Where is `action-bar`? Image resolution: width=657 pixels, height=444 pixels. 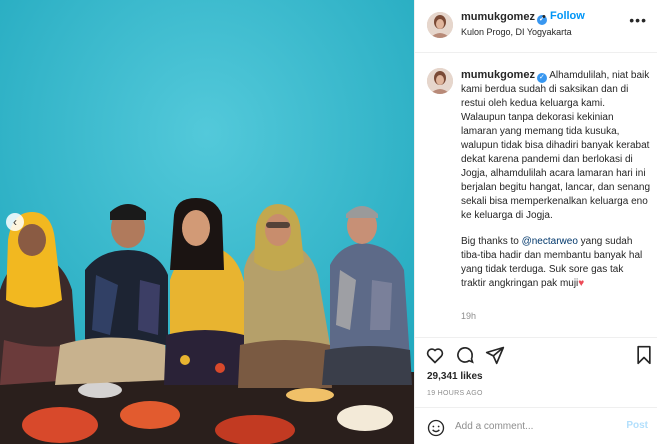 action-bar is located at coordinates (536, 355).